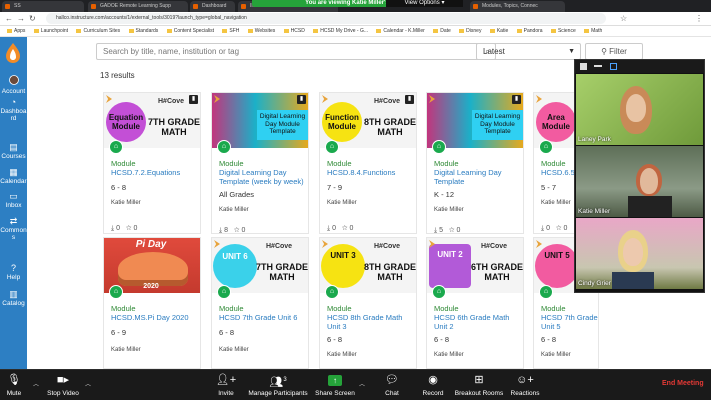  What do you see at coordinates (479, 385) in the screenshot?
I see `breakout-rooms-button: ⊞ Breakout Rooms` at bounding box center [479, 385].